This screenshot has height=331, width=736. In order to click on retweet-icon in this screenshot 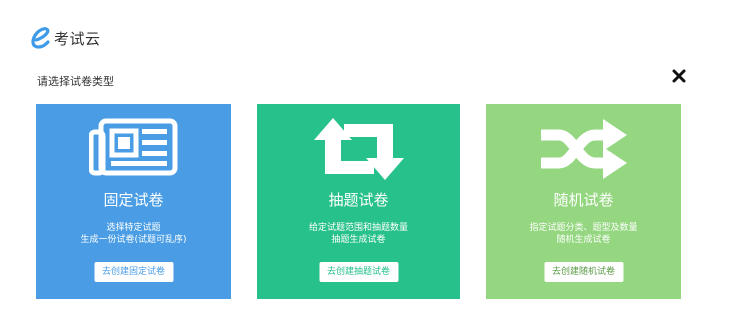, I will do `click(358, 149)`.